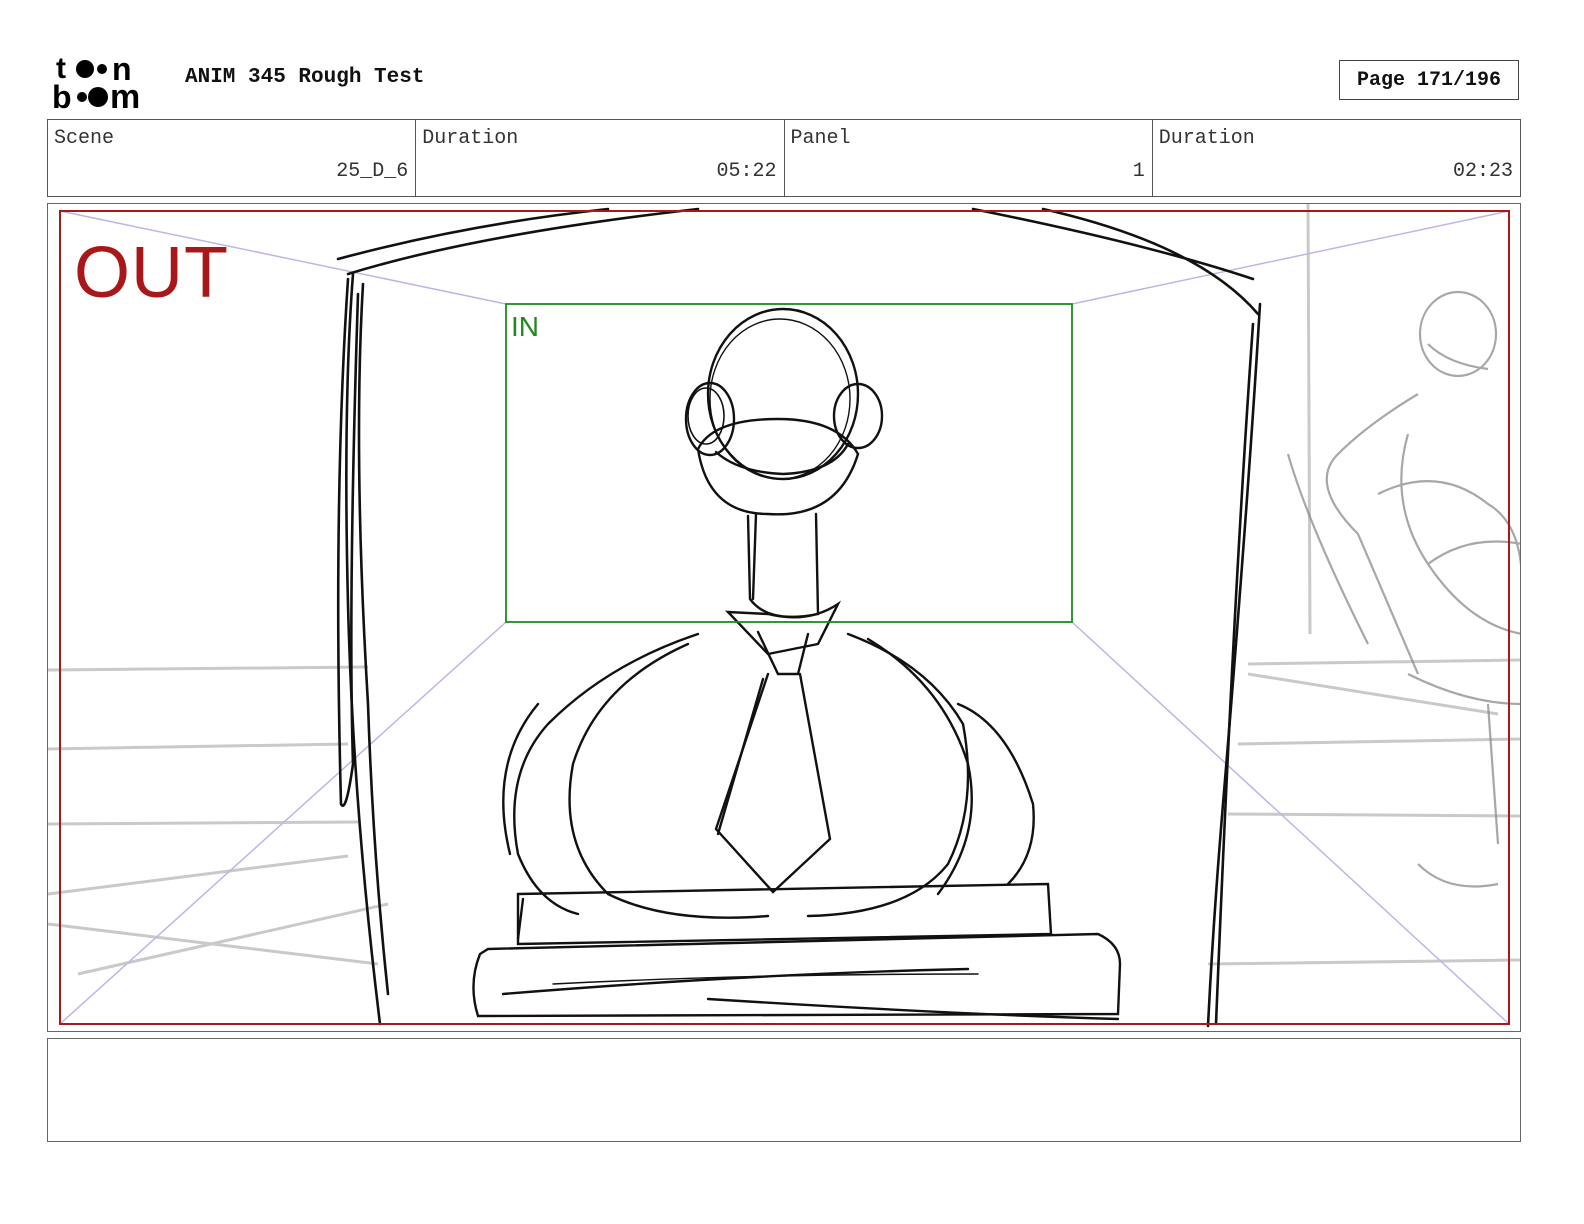 This screenshot has height=1224, width=1584. I want to click on pedestal-sketch, so click(797, 951).